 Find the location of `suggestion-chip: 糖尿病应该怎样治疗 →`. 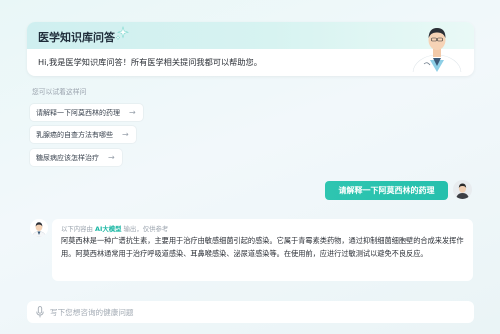

suggestion-chip: 糖尿病应该怎样治疗 → is located at coordinates (76, 157).